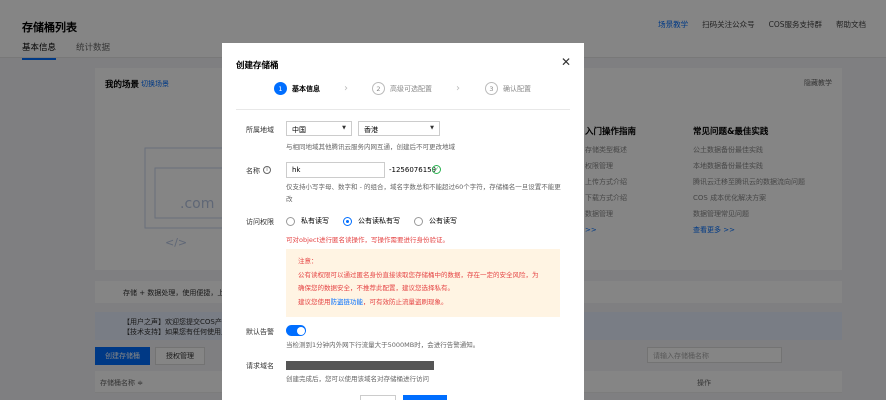  I want to click on step-advanced-config: 2 高级可选配置, so click(402, 88).